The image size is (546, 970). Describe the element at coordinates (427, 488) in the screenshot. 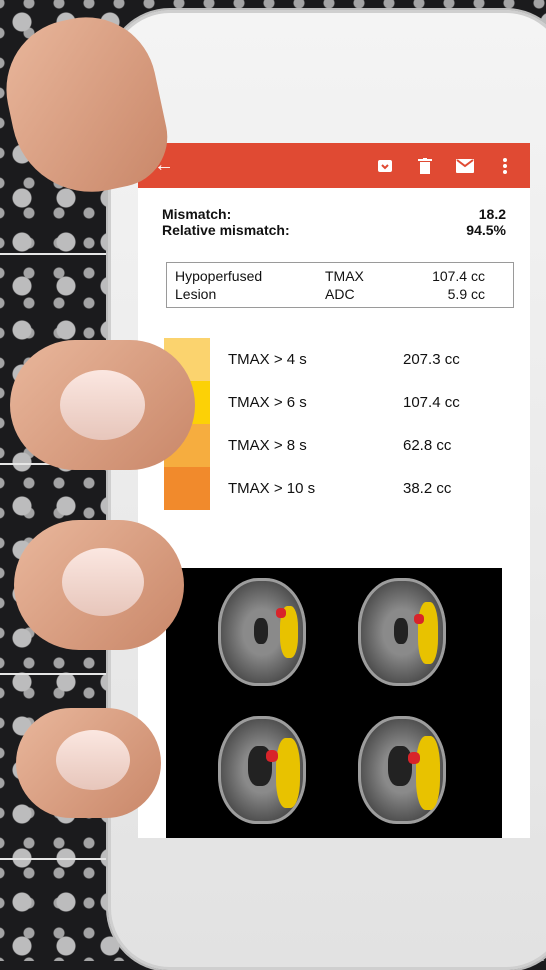

I see `tmax-value: 38.2 cc` at that location.